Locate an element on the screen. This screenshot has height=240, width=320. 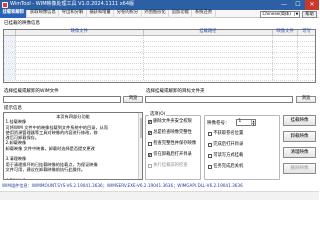
wim-file-input is located at coordinates (62, 99).